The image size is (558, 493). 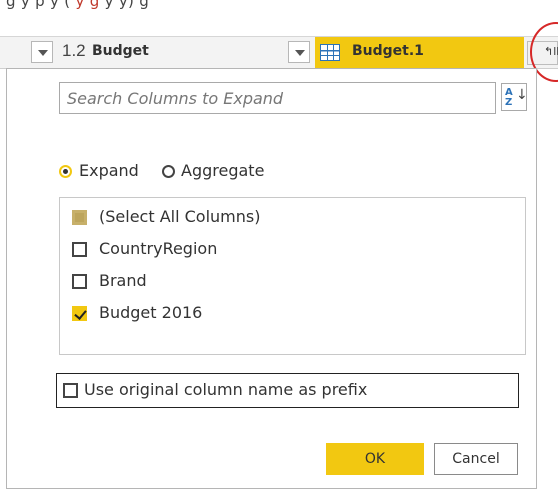 I want to click on sort-az-button: AZ ↓, so click(x=514, y=97).